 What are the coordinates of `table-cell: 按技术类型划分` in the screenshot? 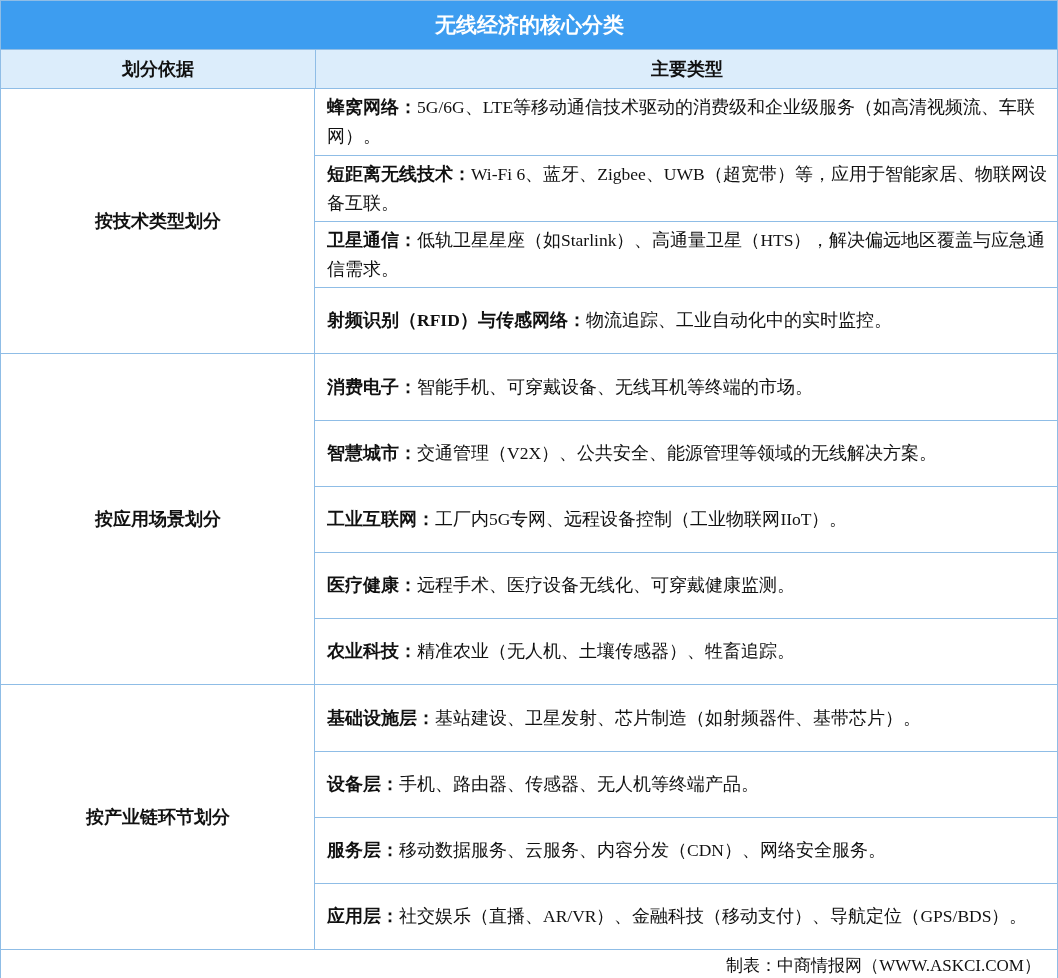 It's located at (158, 221).